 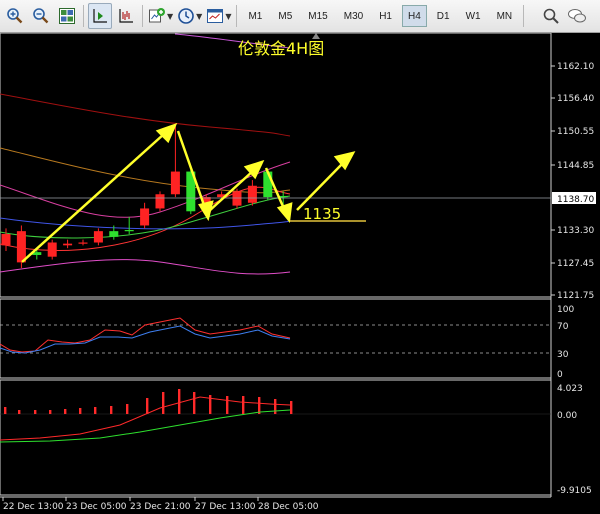 I want to click on auto-scroll-button, so click(x=100, y=16).